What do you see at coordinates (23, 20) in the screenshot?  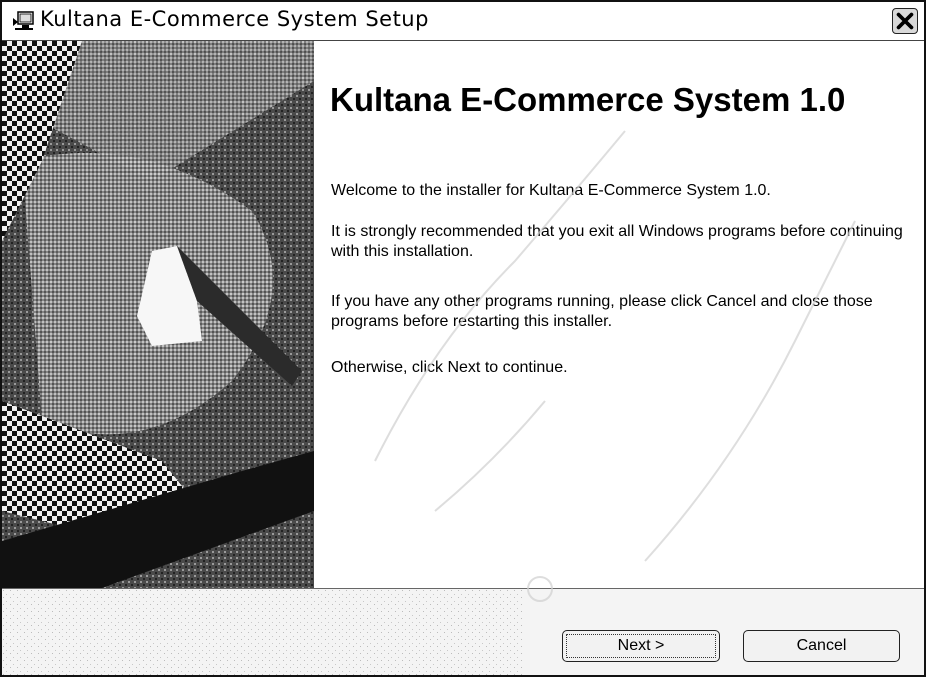 I see `installer-icon` at bounding box center [23, 20].